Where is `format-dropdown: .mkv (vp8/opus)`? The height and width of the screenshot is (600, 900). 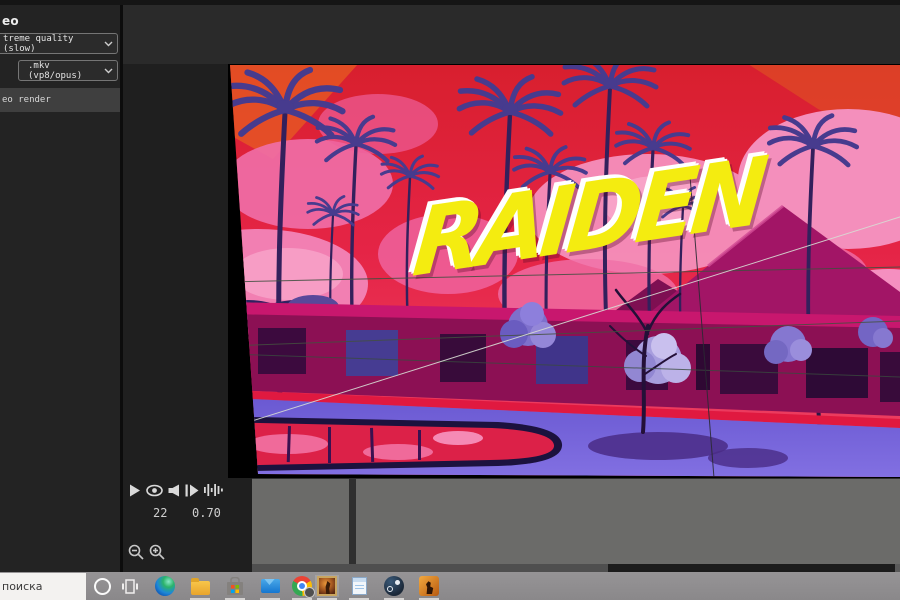 format-dropdown: .mkv (vp8/opus) is located at coordinates (68, 70).